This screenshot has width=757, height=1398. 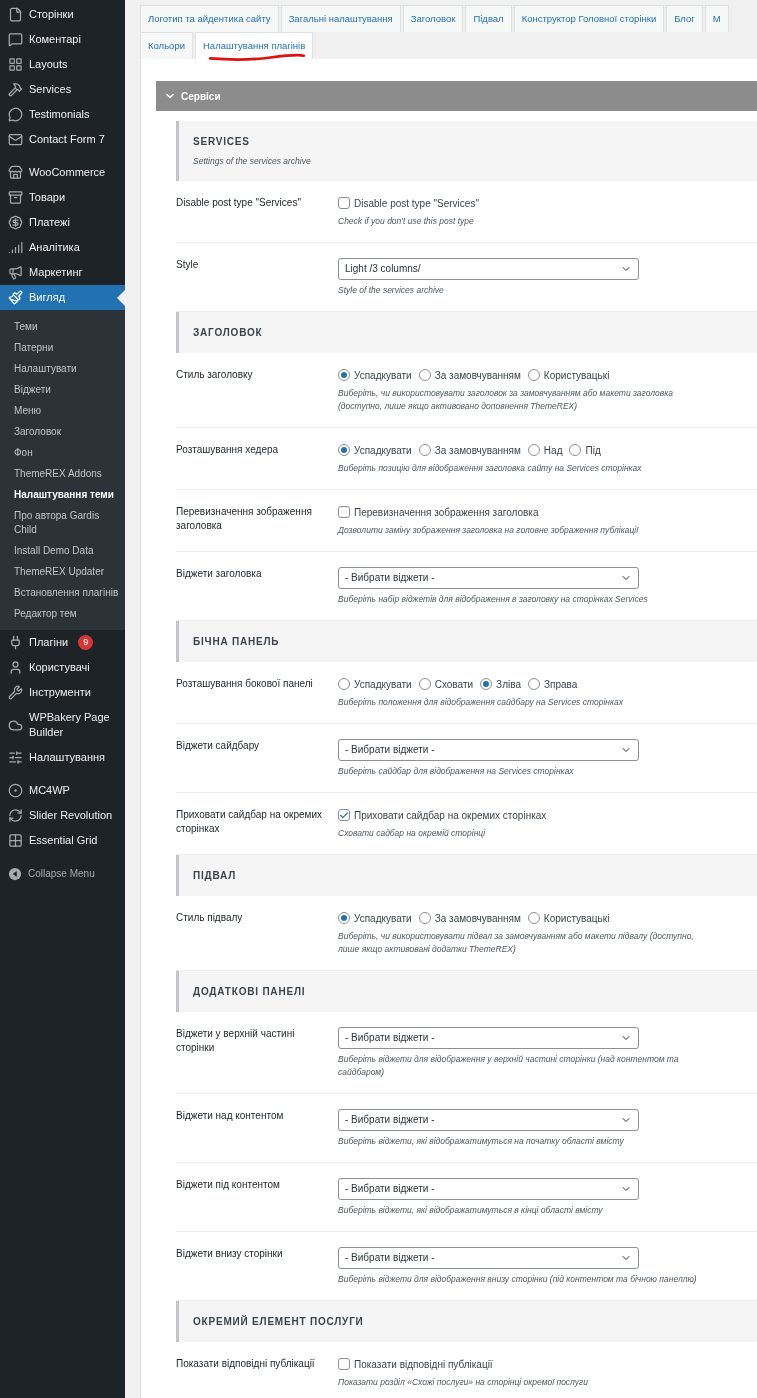 What do you see at coordinates (62, 571) in the screenshot?
I see `submenu-item: ThemeREX Updater` at bounding box center [62, 571].